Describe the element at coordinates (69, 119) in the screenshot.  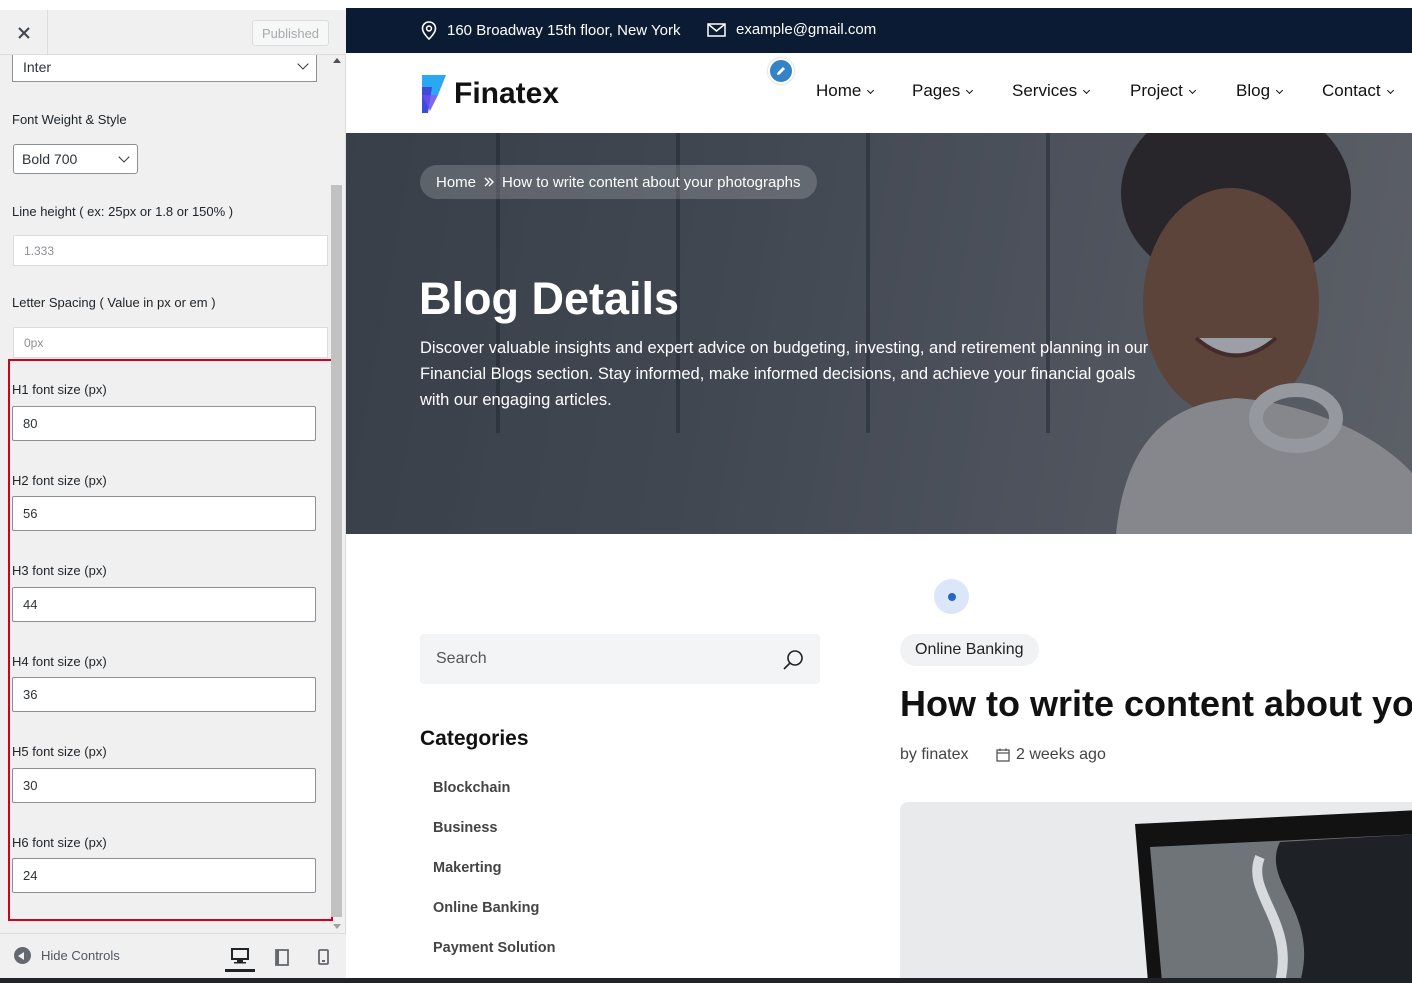
I see `font-weight-label: Font Weight & Style` at that location.